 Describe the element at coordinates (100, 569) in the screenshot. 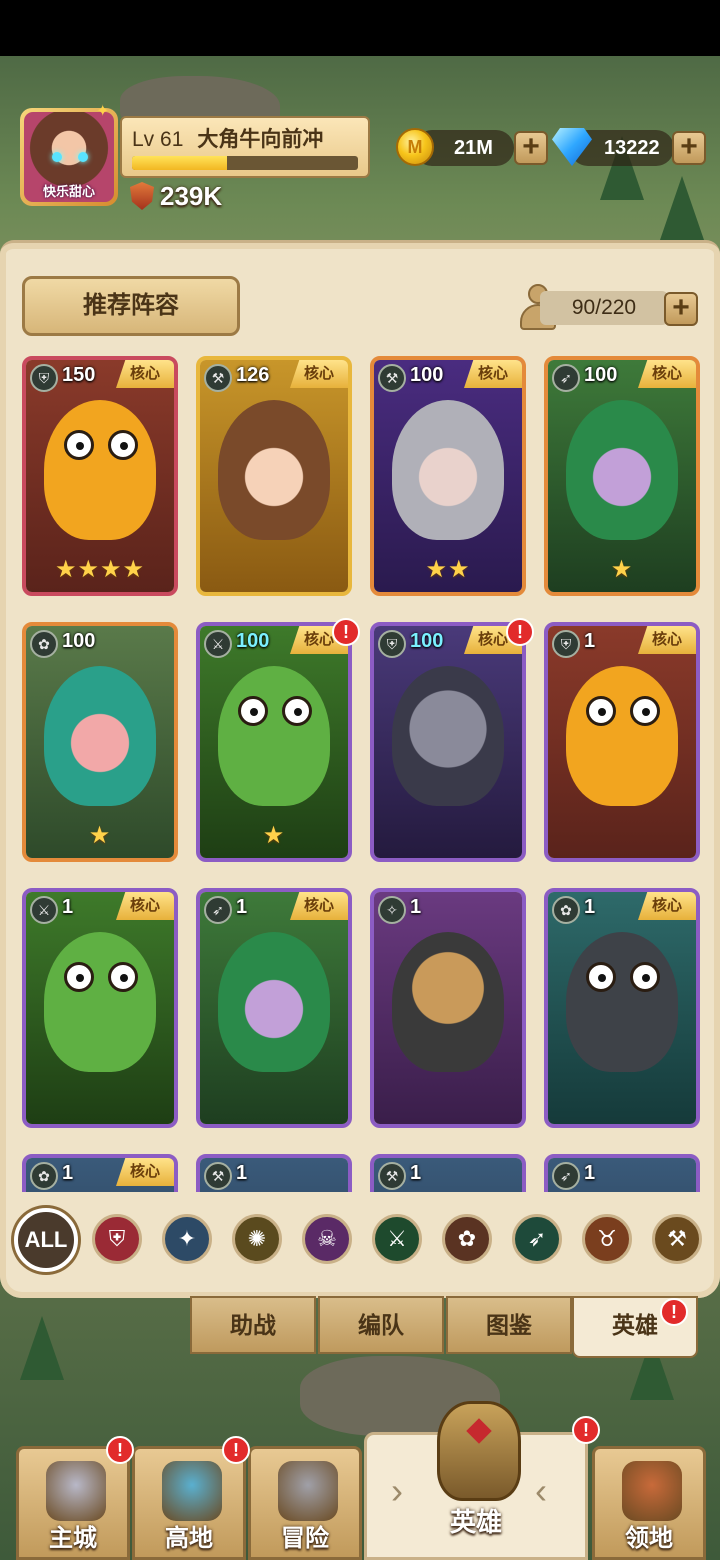

I see `hero-stars: ★★★★` at that location.